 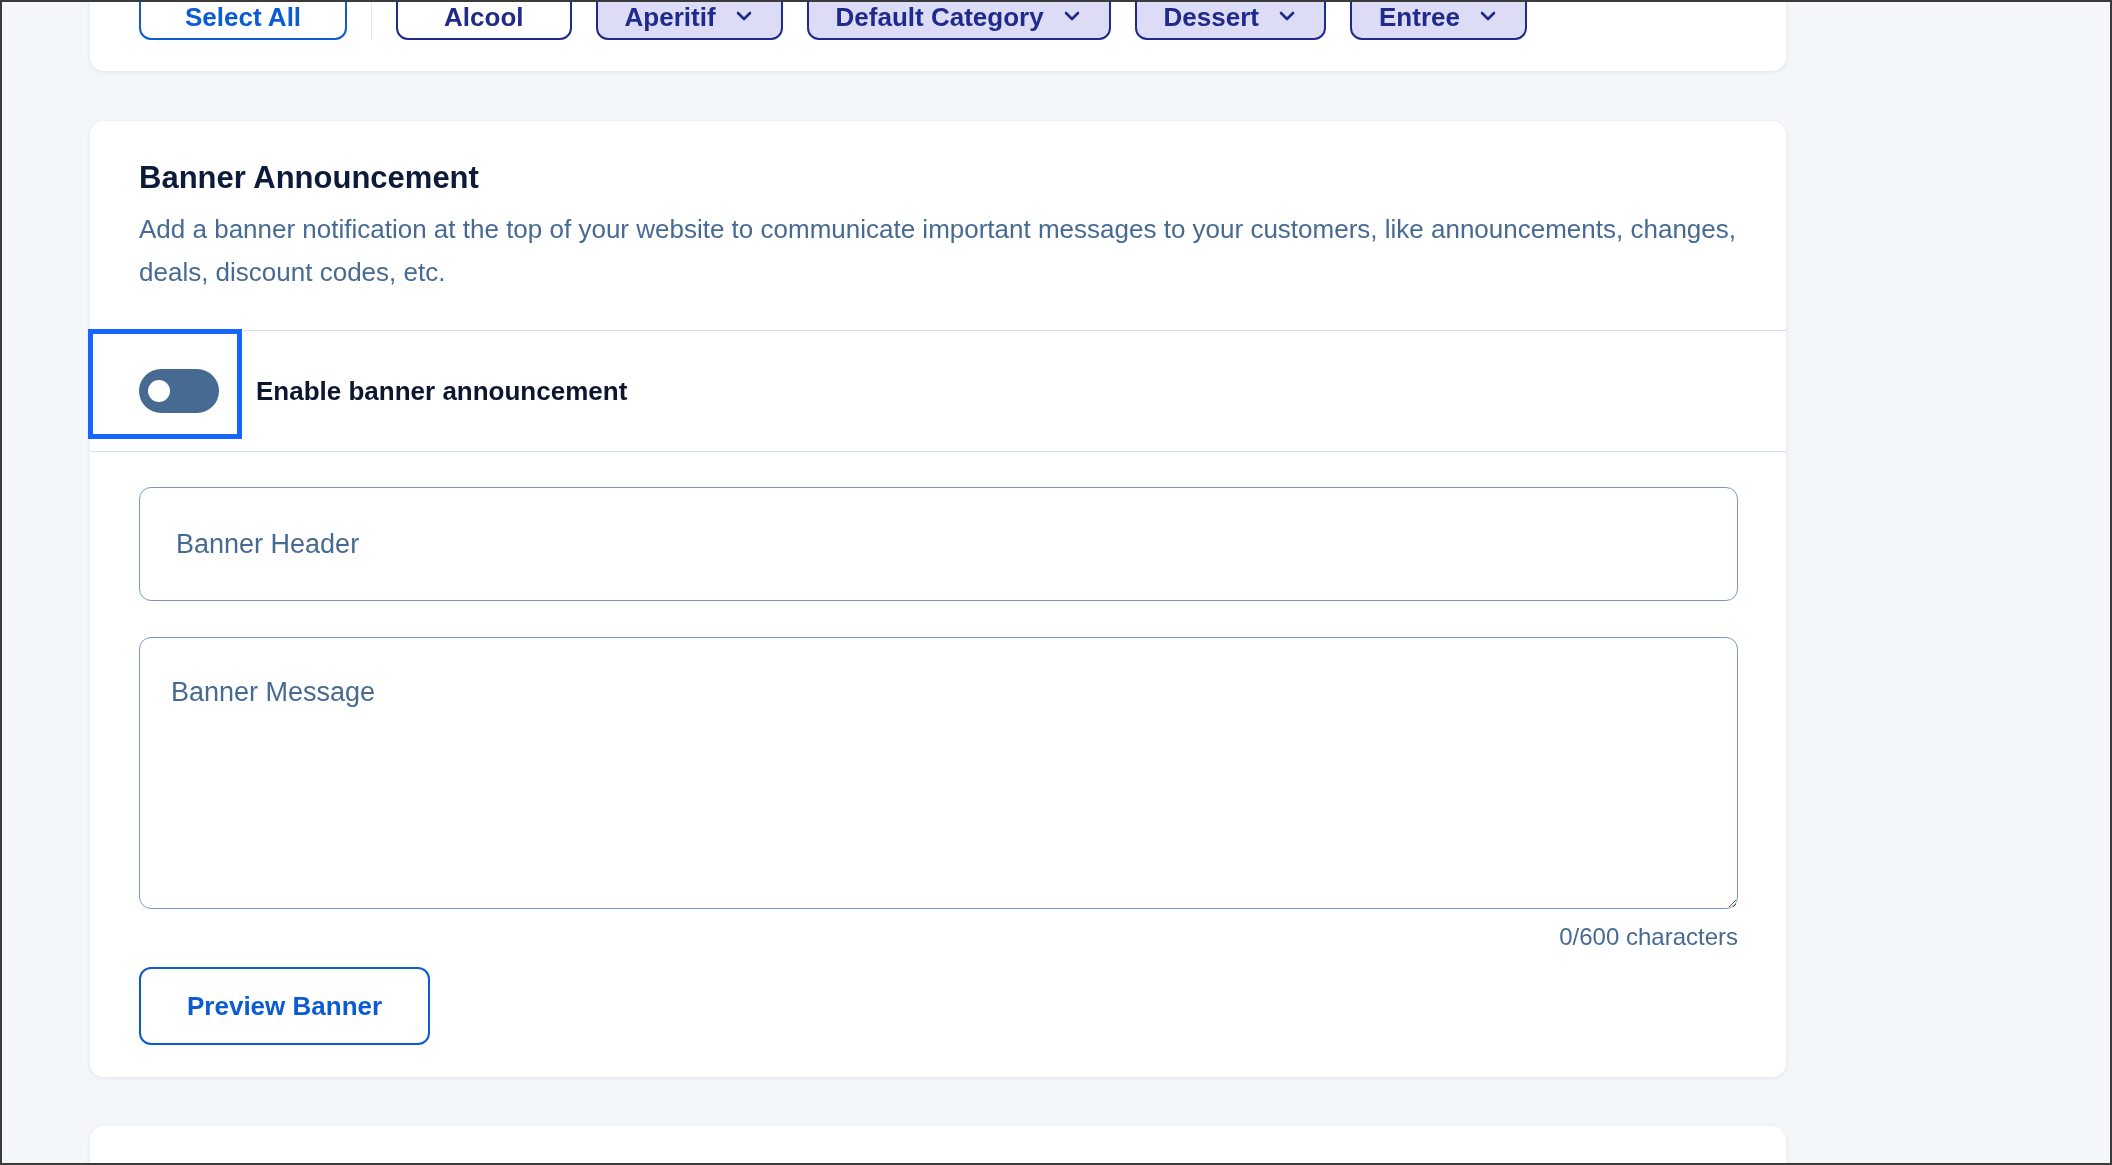 I want to click on category-button: Aperitif, so click(x=689, y=21).